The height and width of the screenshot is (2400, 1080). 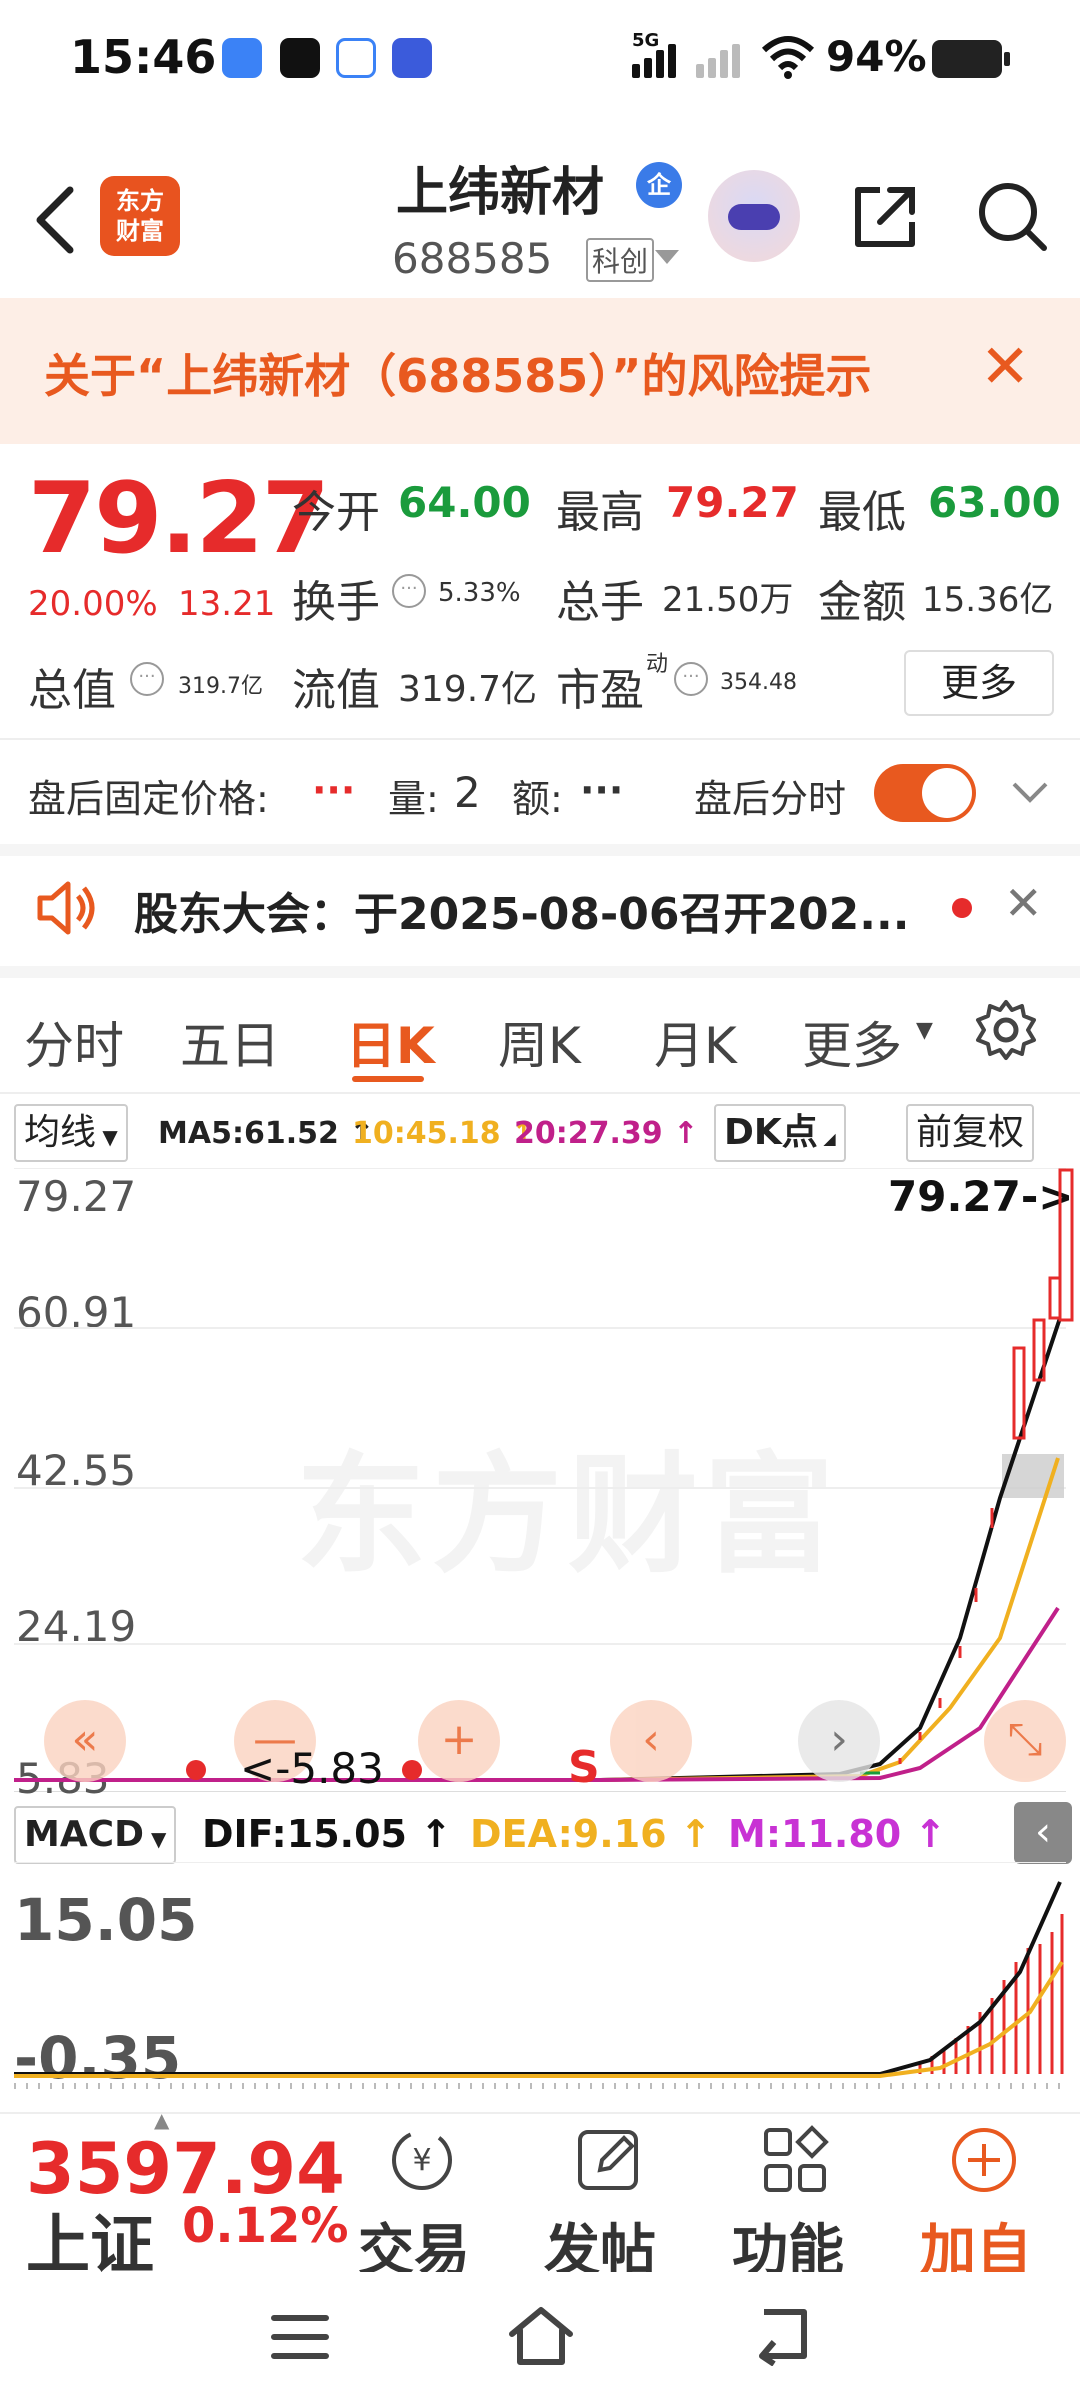 What do you see at coordinates (312, 1768) in the screenshot?
I see `low-marker: <-5.83` at bounding box center [312, 1768].